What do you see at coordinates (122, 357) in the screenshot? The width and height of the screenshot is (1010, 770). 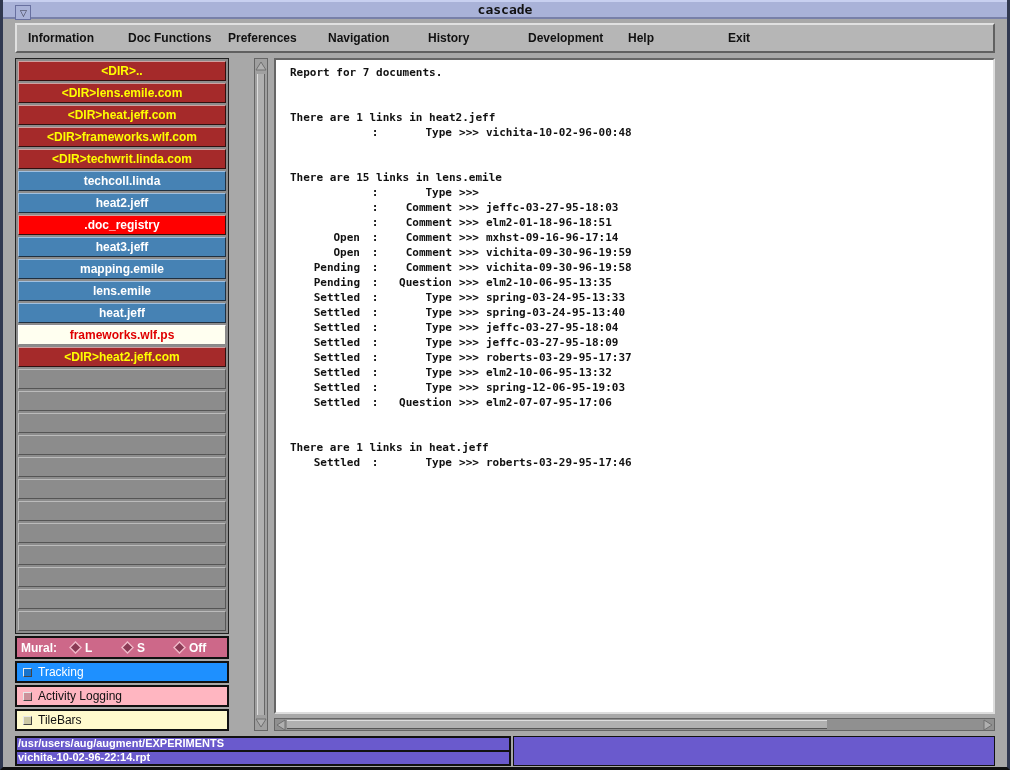 I see `file-button: <DIR>heat2.jeff.com` at bounding box center [122, 357].